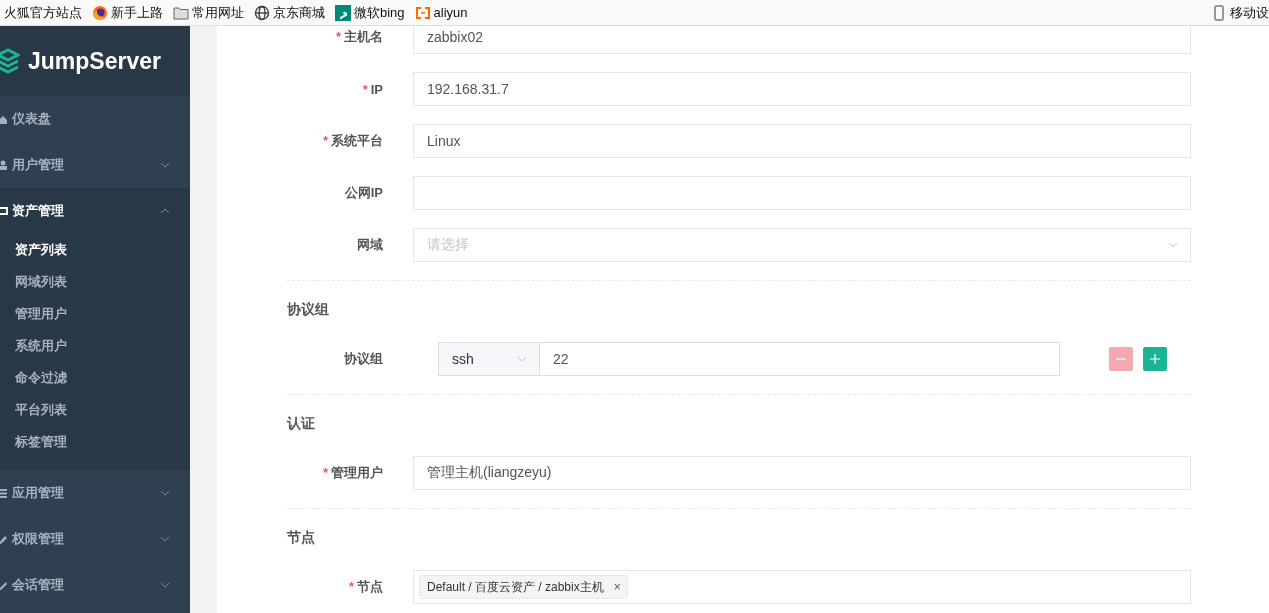 The image size is (1269, 613). Describe the element at coordinates (301, 537) in the screenshot. I see `section-heading: 节点` at that location.